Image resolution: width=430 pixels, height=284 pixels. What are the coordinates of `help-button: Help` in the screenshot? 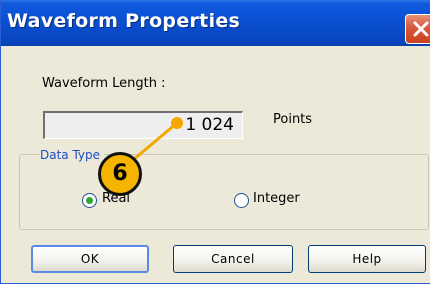 It's located at (367, 259).